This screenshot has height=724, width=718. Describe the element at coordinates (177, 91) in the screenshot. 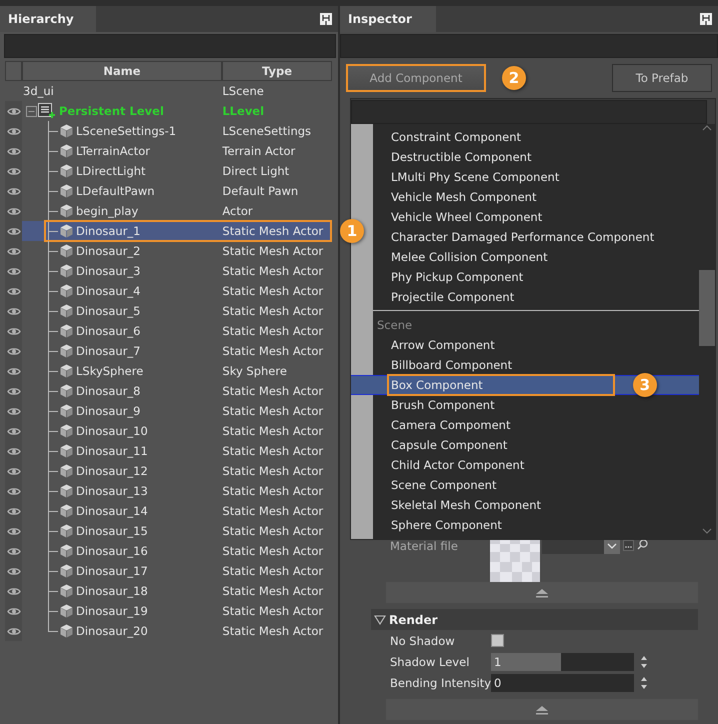

I see `tree-row: 3d_ui LScene` at that location.